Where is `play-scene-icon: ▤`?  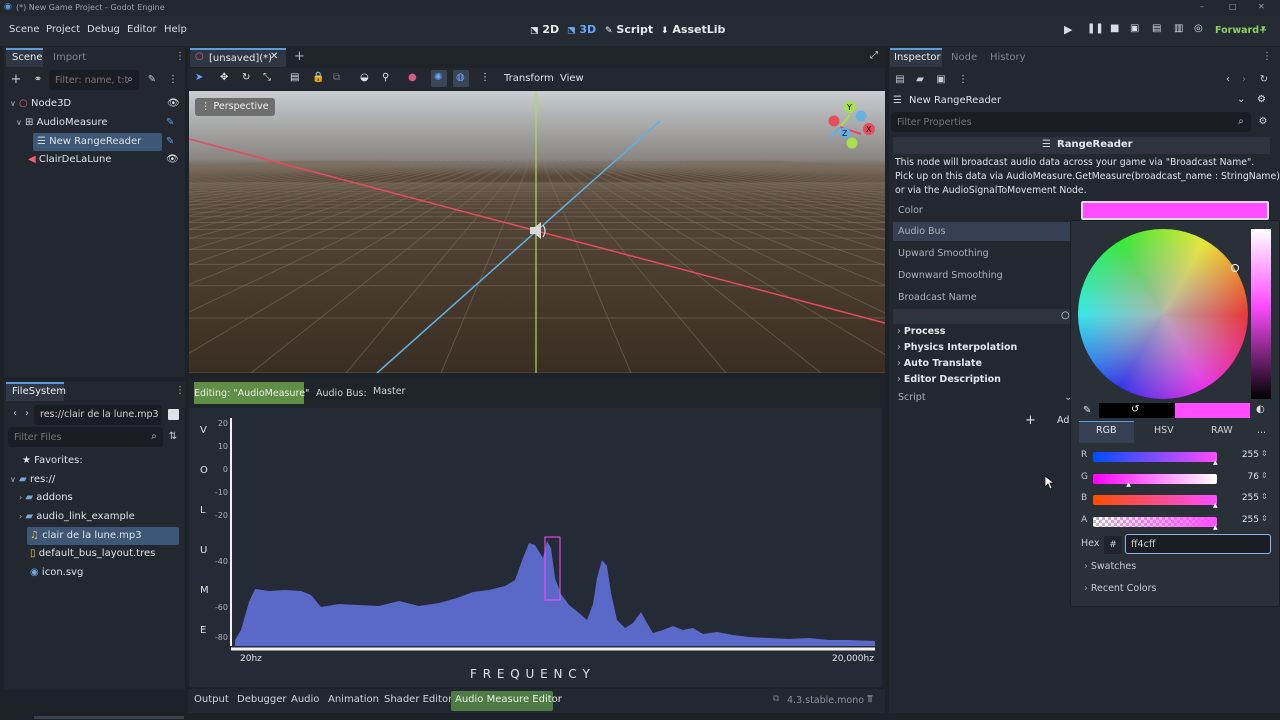 play-scene-icon: ▤ is located at coordinates (1156, 28).